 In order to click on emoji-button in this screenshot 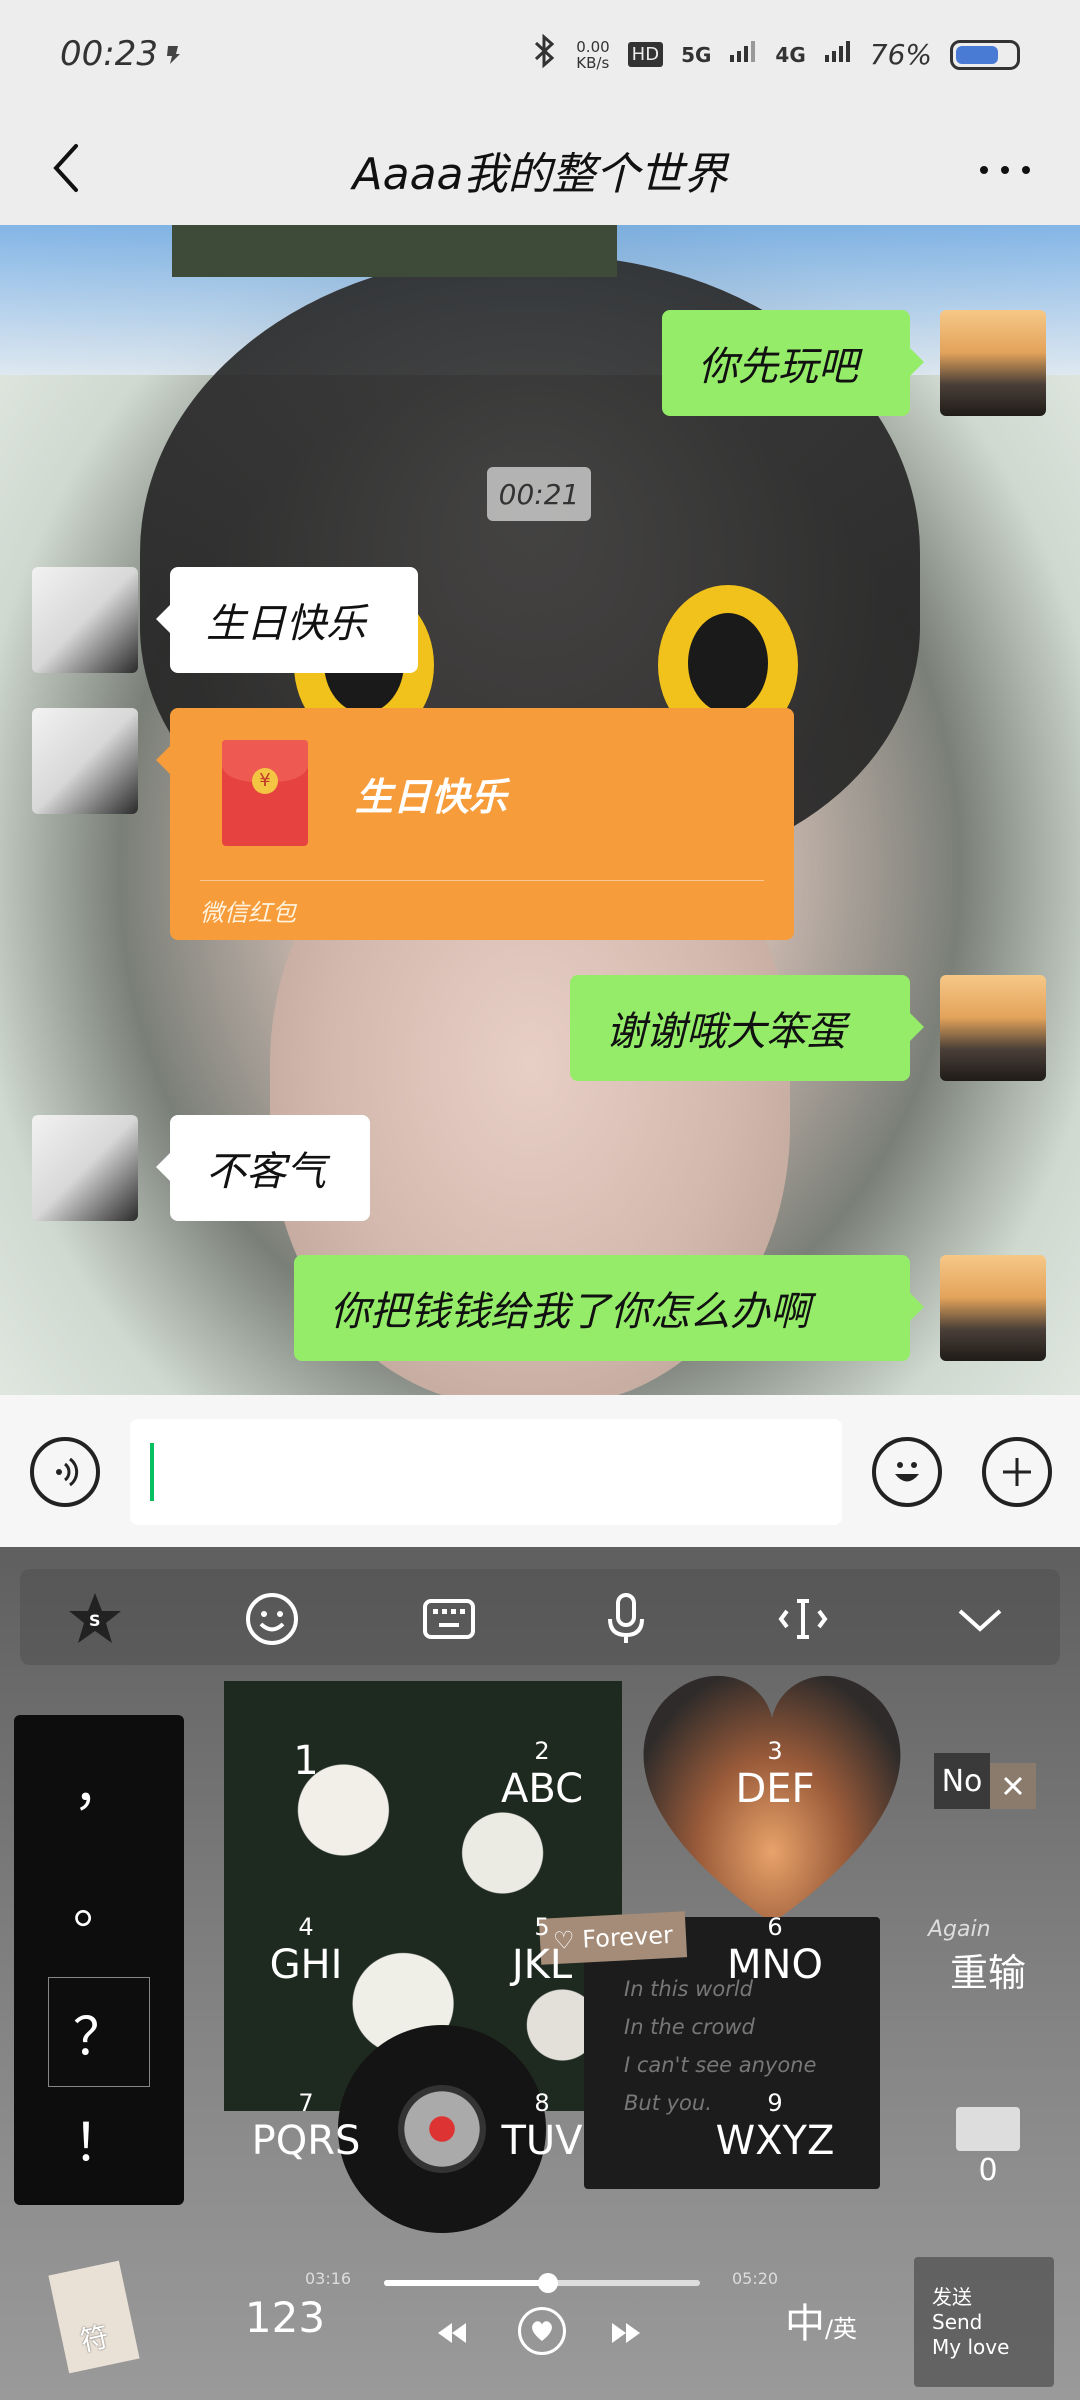, I will do `click(907, 1472)`.